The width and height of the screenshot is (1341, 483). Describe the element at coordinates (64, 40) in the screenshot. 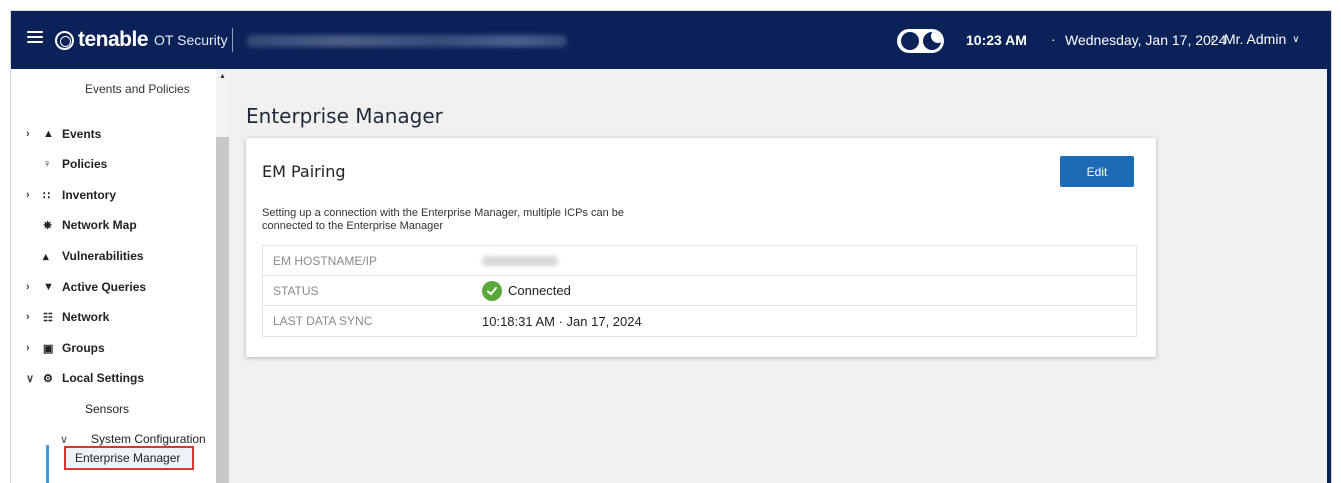

I see `tenable-logo-icon` at that location.